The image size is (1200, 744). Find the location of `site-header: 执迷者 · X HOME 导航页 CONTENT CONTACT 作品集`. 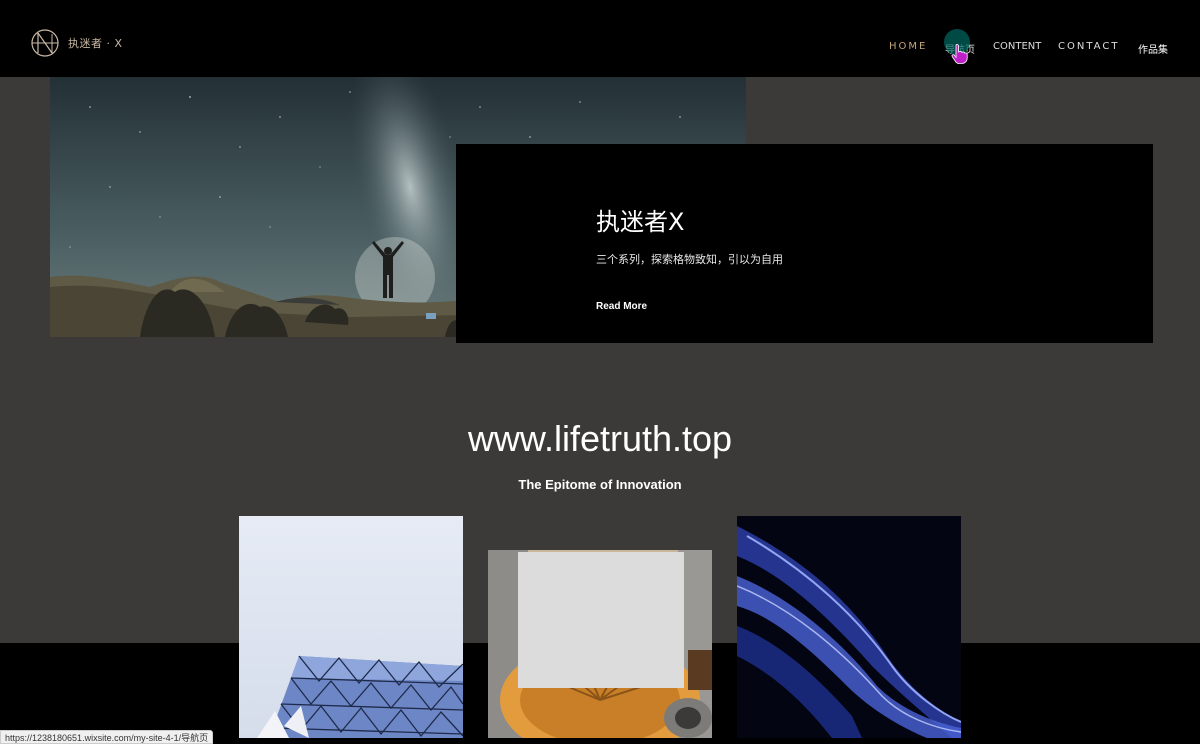

site-header: 执迷者 · X HOME 导航页 CONTENT CONTACT 作品集 is located at coordinates (600, 38).